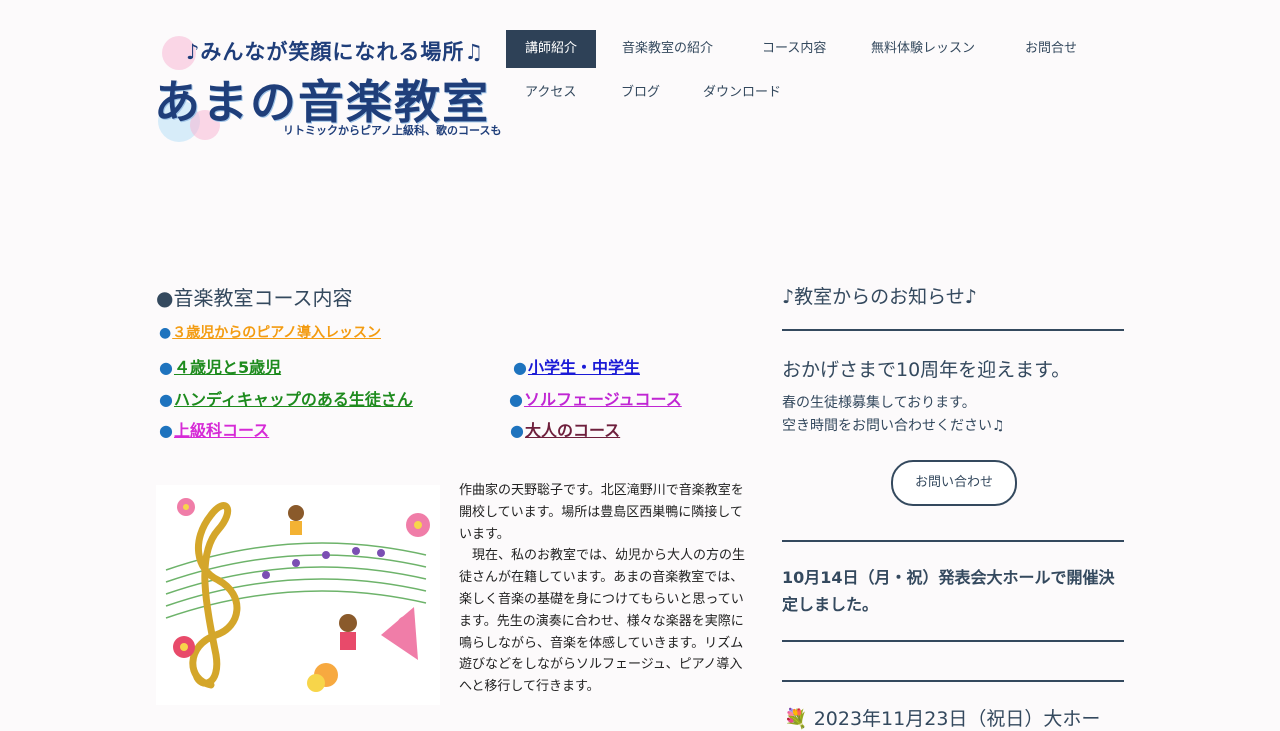 The image size is (1280, 731). What do you see at coordinates (640, 93) in the screenshot?
I see `nav-item-blog: ブログ` at bounding box center [640, 93].